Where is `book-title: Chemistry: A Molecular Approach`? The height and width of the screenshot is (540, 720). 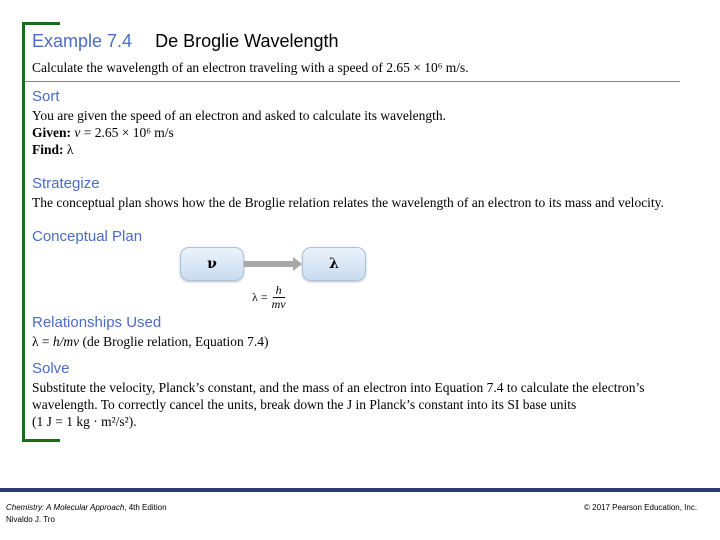
book-title: Chemistry: A Molecular Approach is located at coordinates (65, 507).